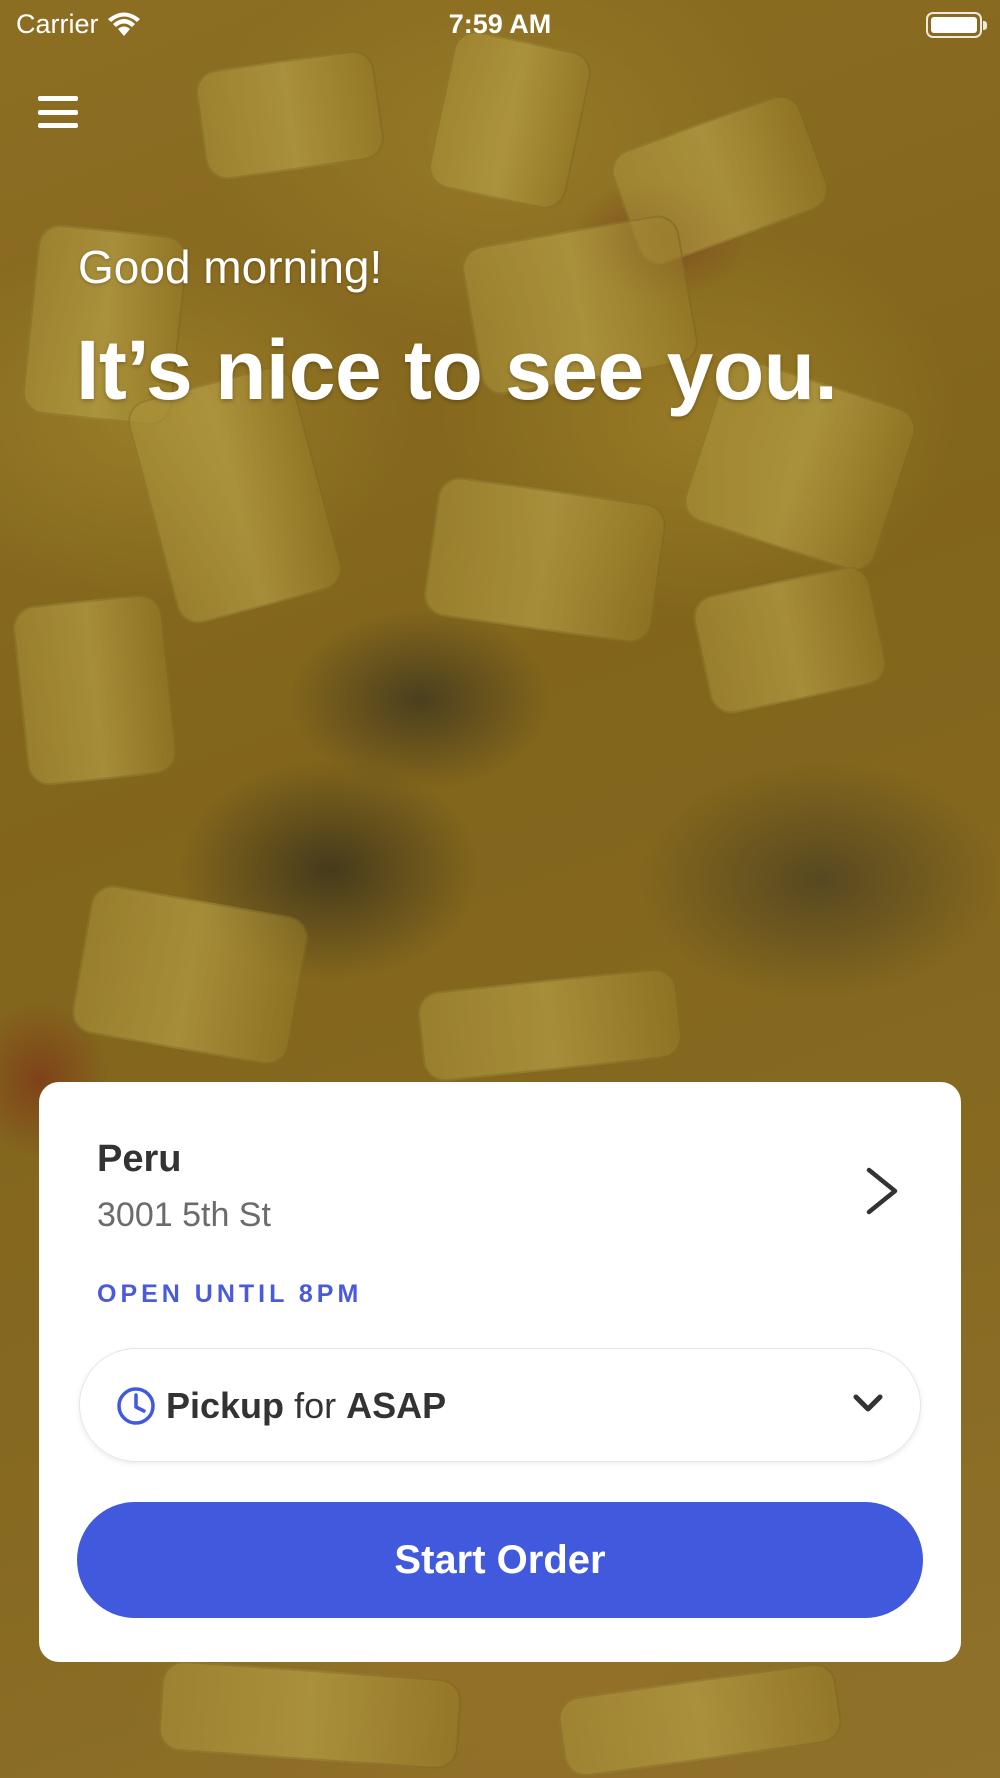 The height and width of the screenshot is (1778, 1000). Describe the element at coordinates (396, 1405) in the screenshot. I see `order-mode-time: ASAP` at that location.